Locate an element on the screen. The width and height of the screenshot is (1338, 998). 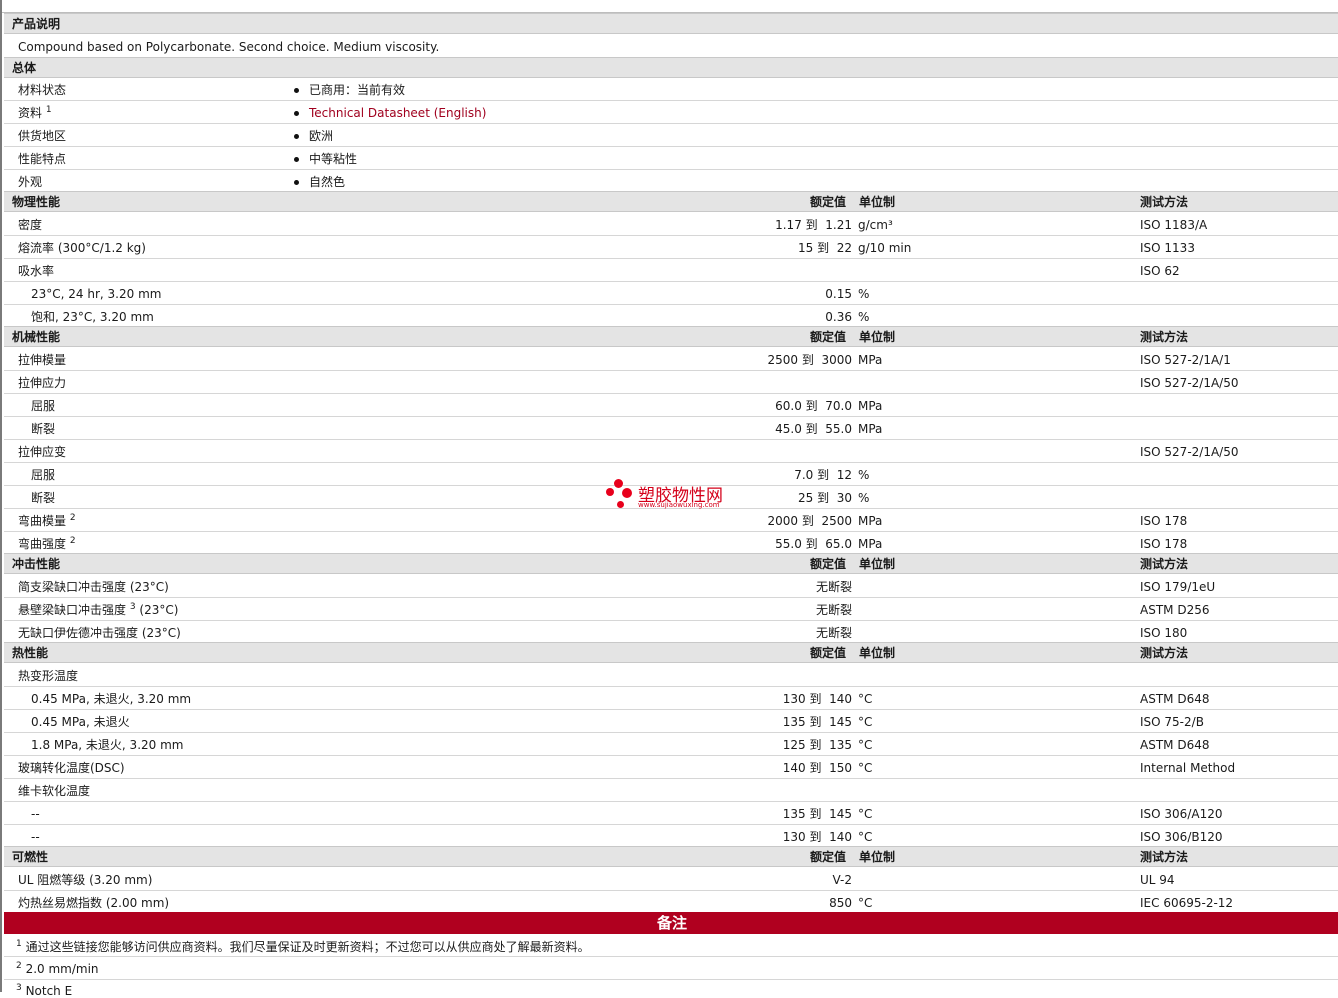
note-3: 3 Notch E is located at coordinates (671, 989).